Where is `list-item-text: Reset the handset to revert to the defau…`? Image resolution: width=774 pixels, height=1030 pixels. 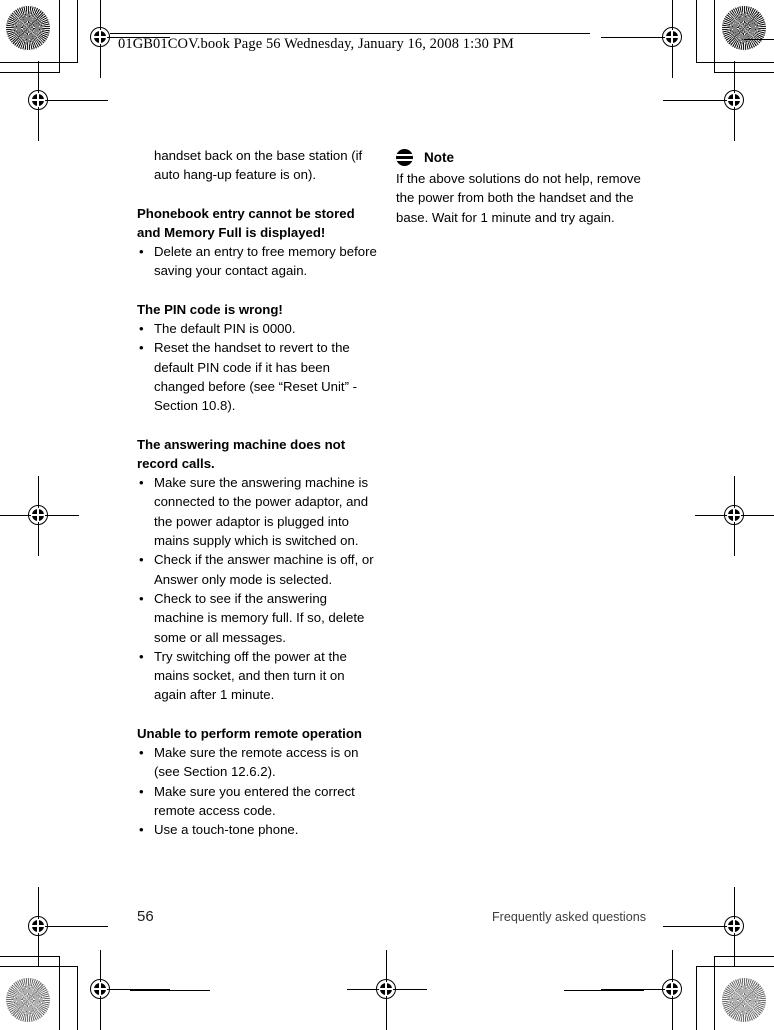
list-item-text: Reset the handset to revert to the defau… is located at coordinates (256, 377).